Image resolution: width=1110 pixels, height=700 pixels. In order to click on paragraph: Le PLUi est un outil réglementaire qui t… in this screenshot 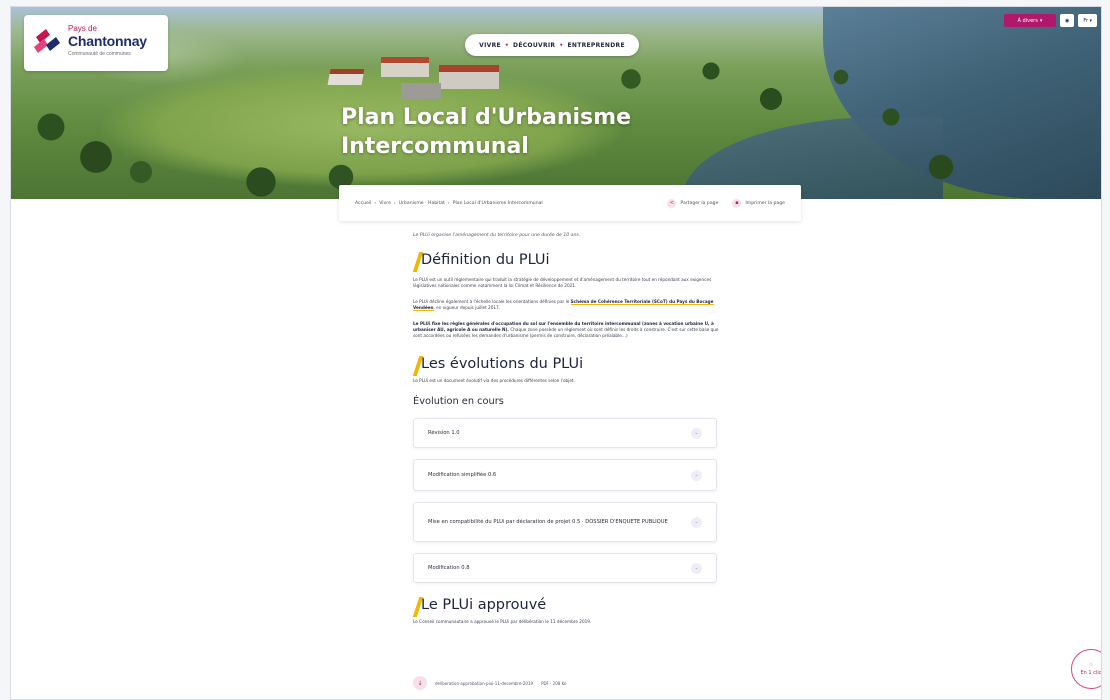, I will do `click(562, 283)`.